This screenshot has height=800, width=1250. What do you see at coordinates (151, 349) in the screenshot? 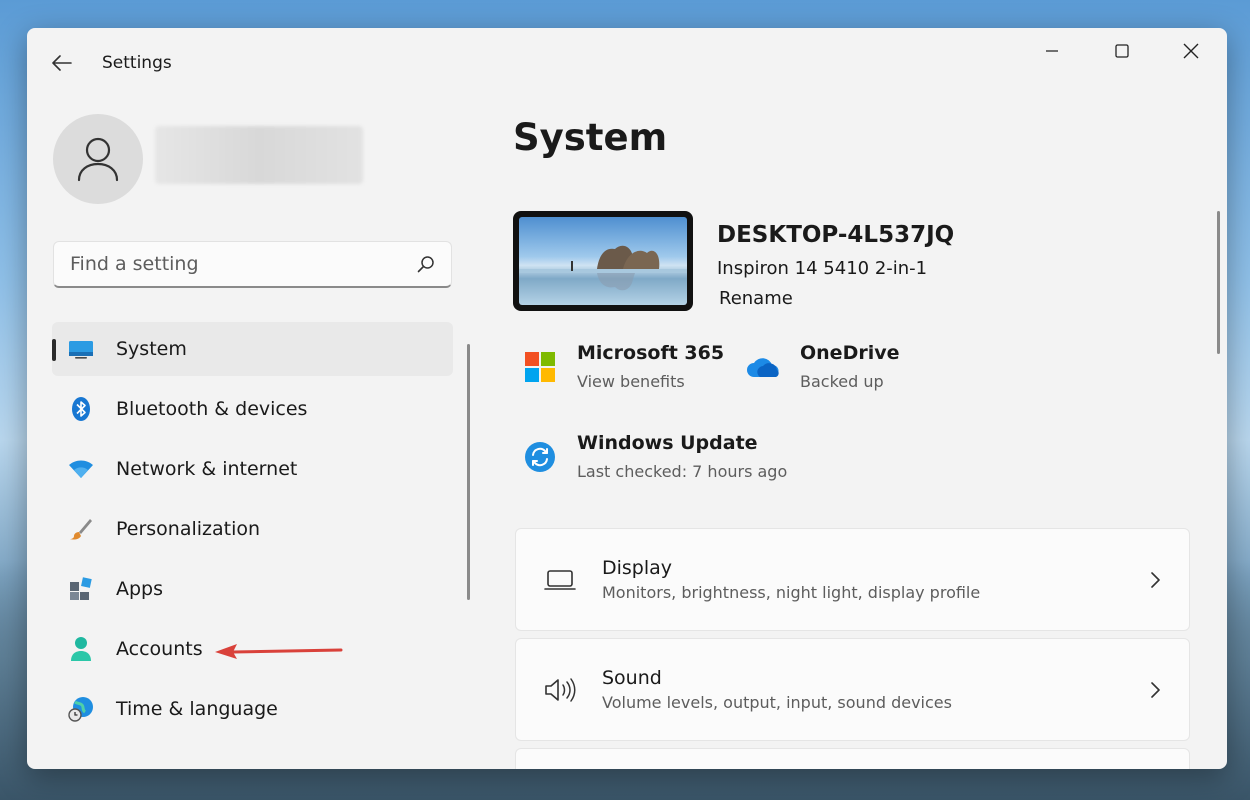
I see `sidebar-item-label: System` at bounding box center [151, 349].